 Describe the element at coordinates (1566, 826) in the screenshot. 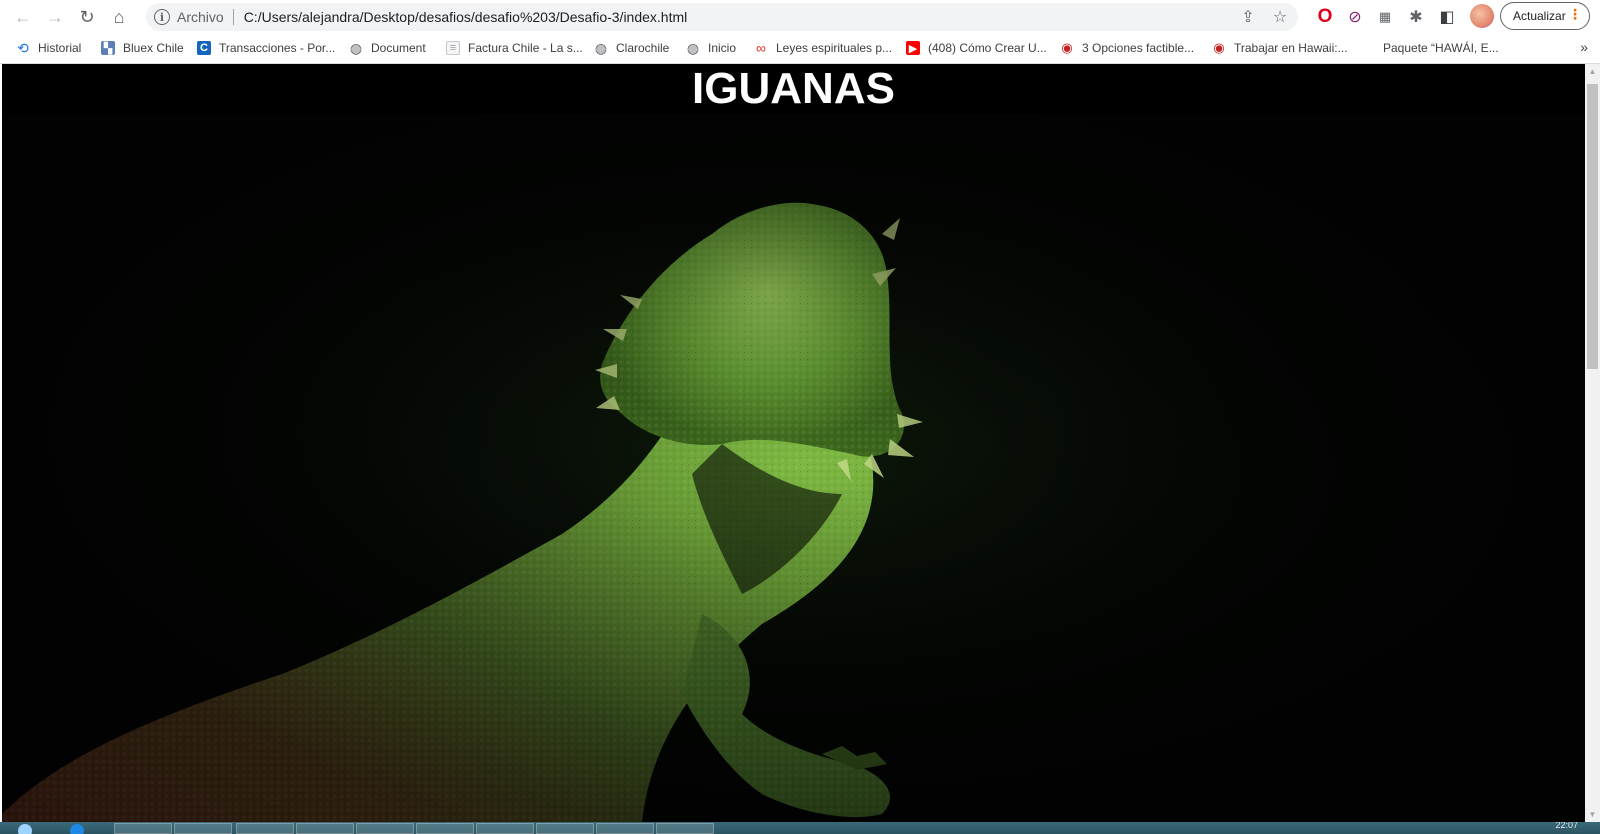

I see `taskbar-clock: 22:07` at that location.